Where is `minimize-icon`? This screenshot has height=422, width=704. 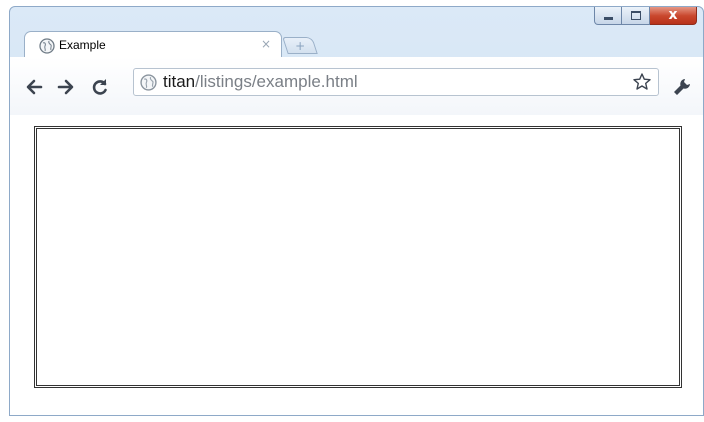
minimize-icon is located at coordinates (608, 18).